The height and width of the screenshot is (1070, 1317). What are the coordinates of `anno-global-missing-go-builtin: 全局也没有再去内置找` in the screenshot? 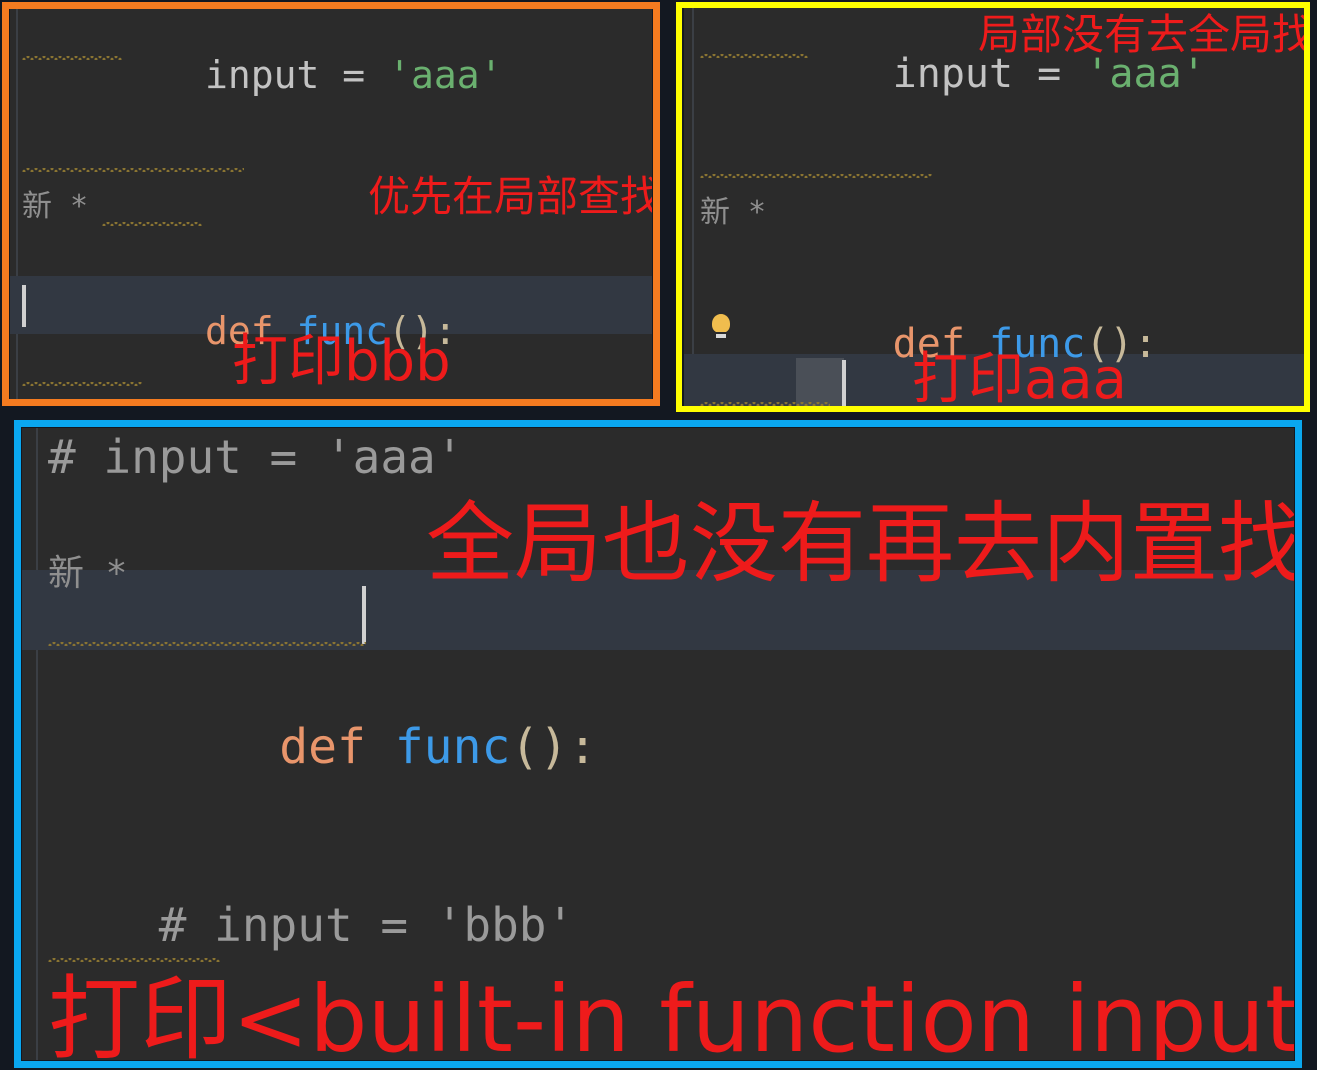 It's located at (860, 543).